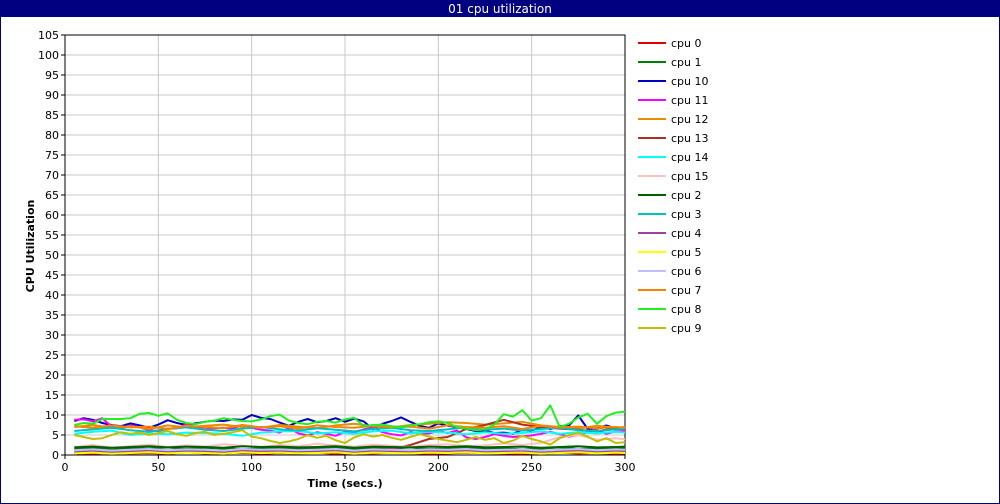 The width and height of the screenshot is (1000, 504). I want to click on y-tick-label: 95, so click(52, 75).